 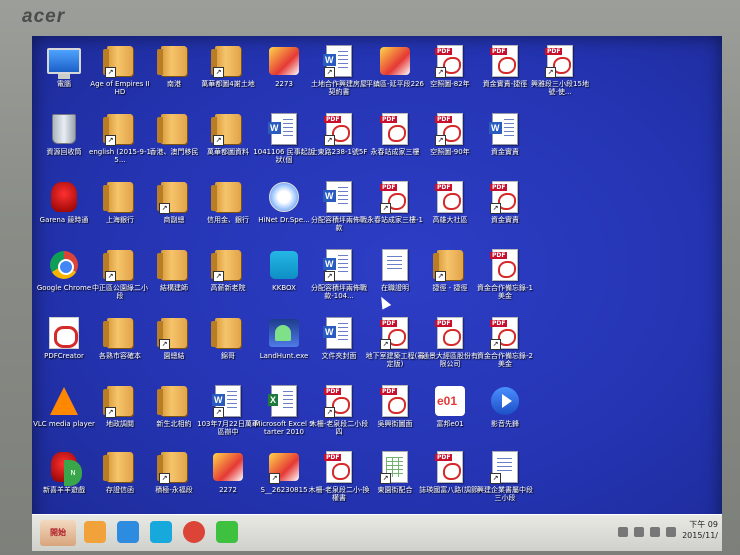 I want to click on desktop-icon-pdf-yongchun-2: PDF ↗ 永春站成家三樓-1, so click(x=395, y=213).